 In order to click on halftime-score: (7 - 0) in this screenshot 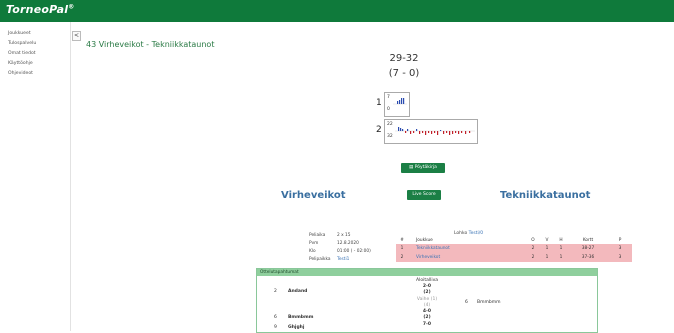, I will do `click(404, 73)`.